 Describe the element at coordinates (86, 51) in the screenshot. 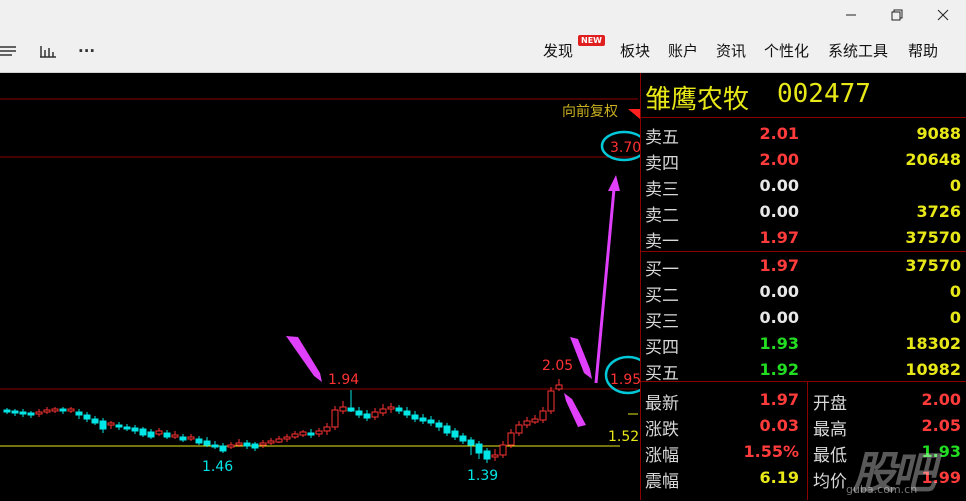

I see `more-icon: ···` at that location.